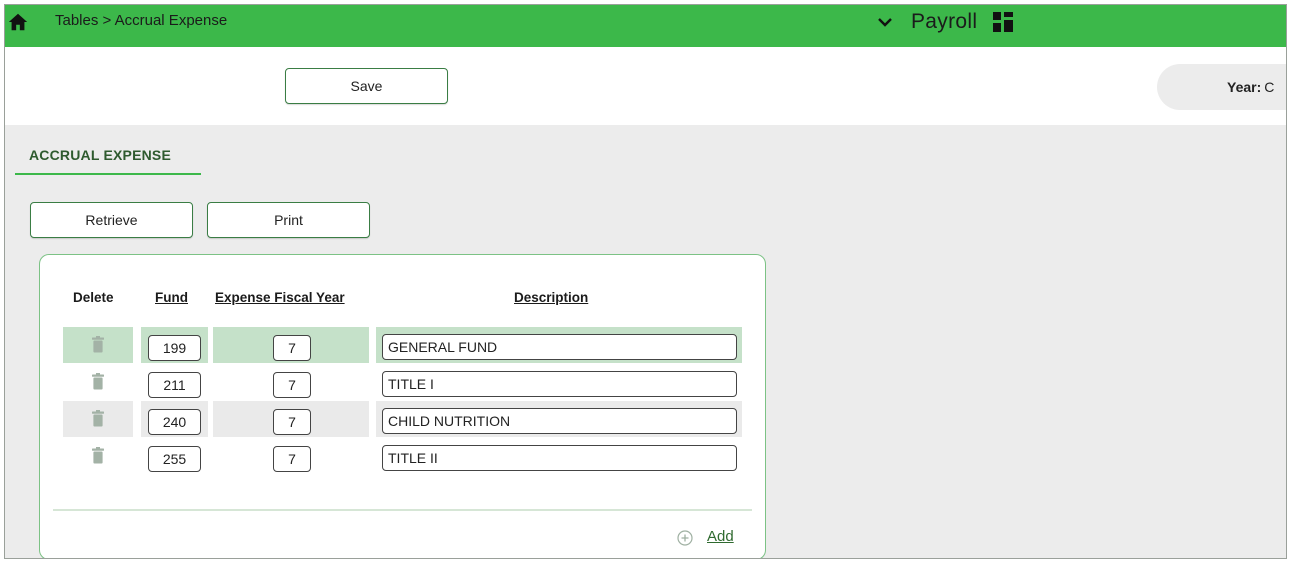 The image size is (1295, 563). I want to click on fund-input: 240, so click(174, 422).